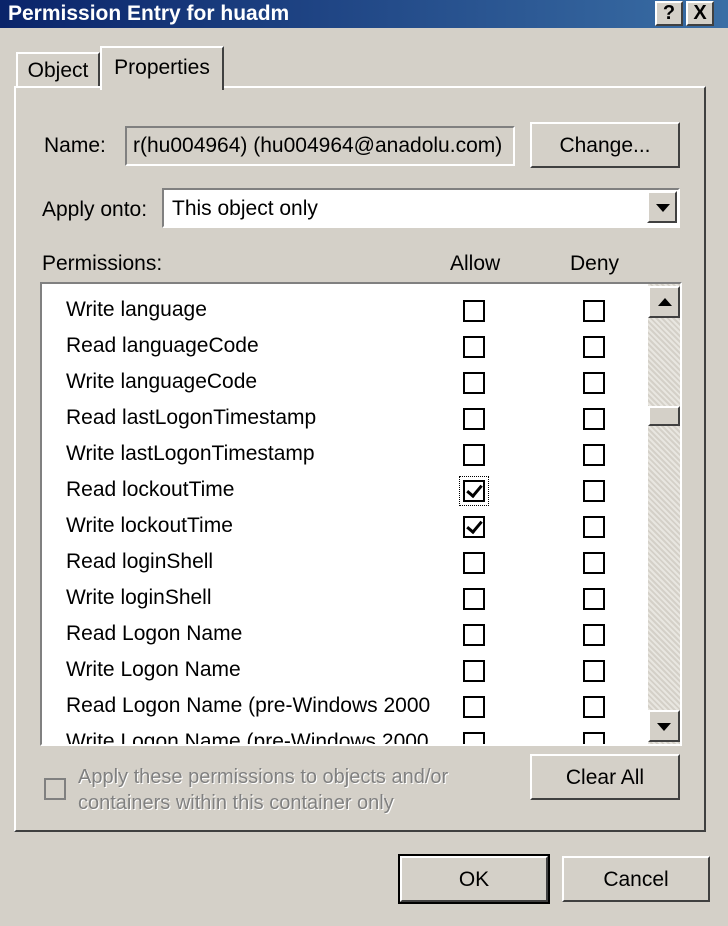  Describe the element at coordinates (162, 345) in the screenshot. I see `permission-name: Read languageCode` at that location.